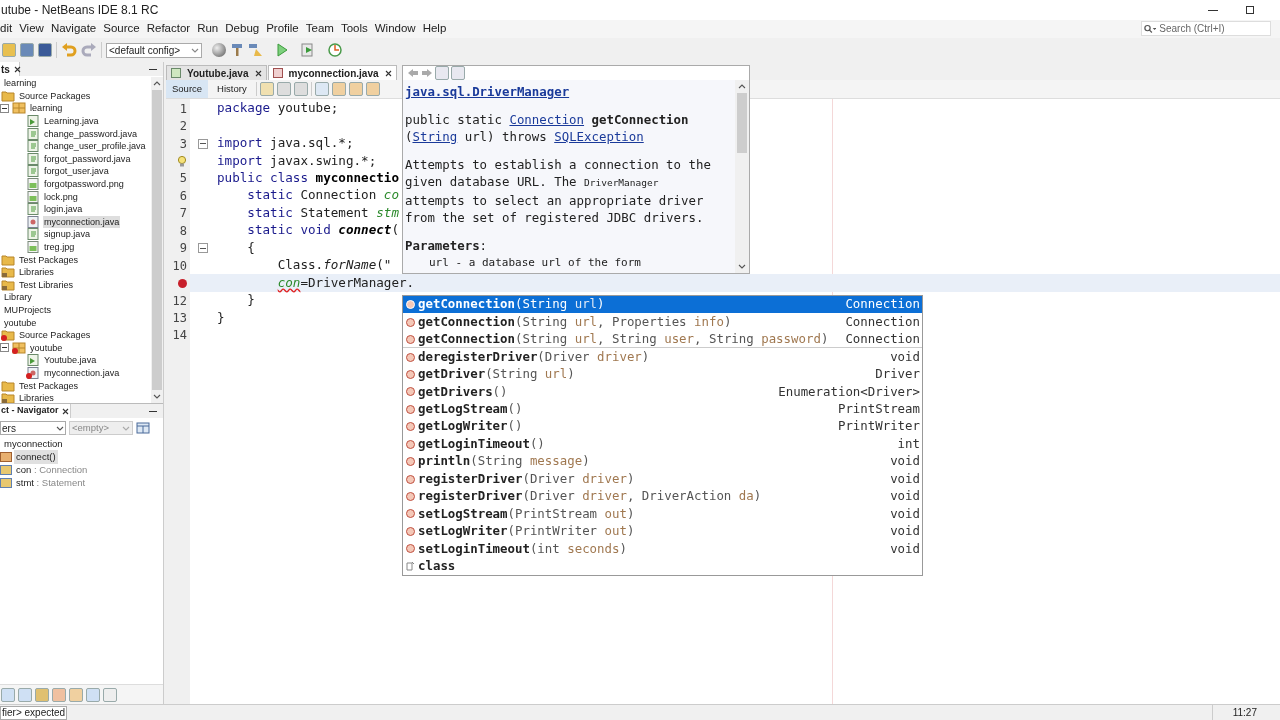 The image size is (1280, 720). I want to click on profile-icon, so click(335, 50).